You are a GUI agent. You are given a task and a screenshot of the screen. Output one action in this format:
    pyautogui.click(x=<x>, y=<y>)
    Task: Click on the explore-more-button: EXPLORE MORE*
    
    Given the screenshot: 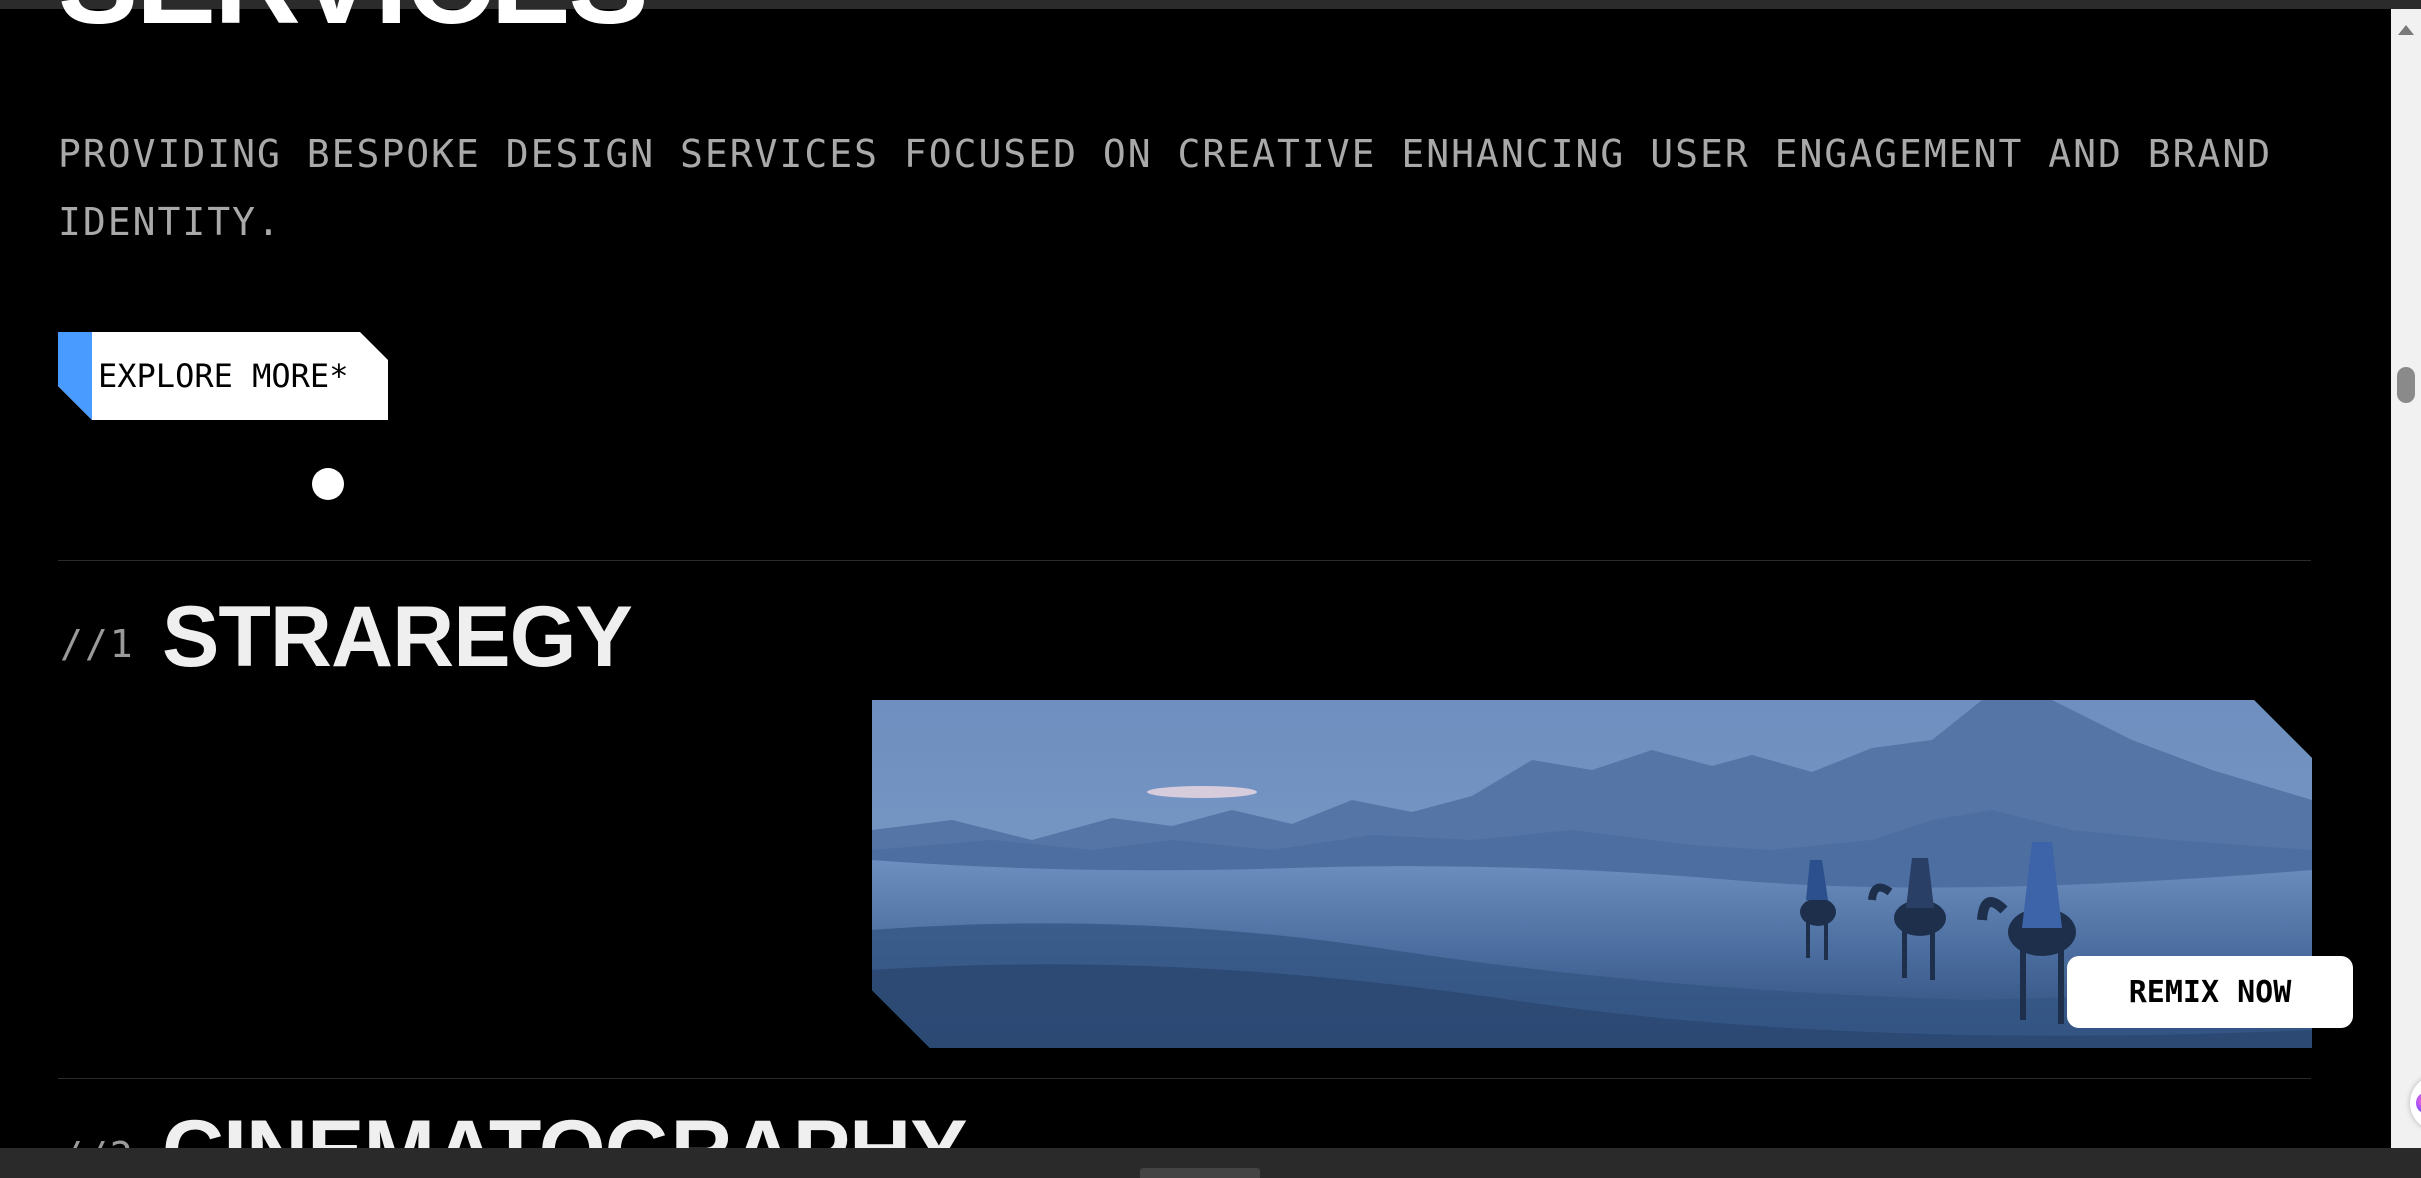 What is the action you would take?
    pyautogui.click(x=223, y=376)
    